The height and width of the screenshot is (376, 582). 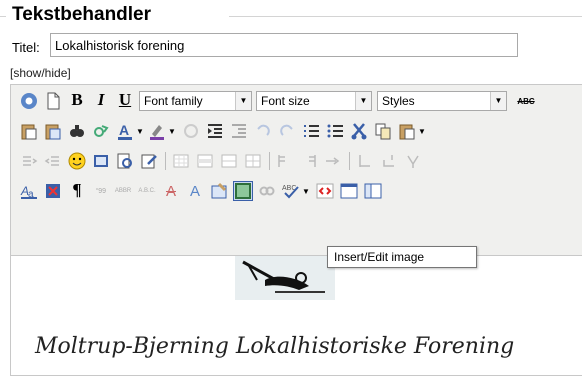 I want to click on redo-icon, so click(x=287, y=131).